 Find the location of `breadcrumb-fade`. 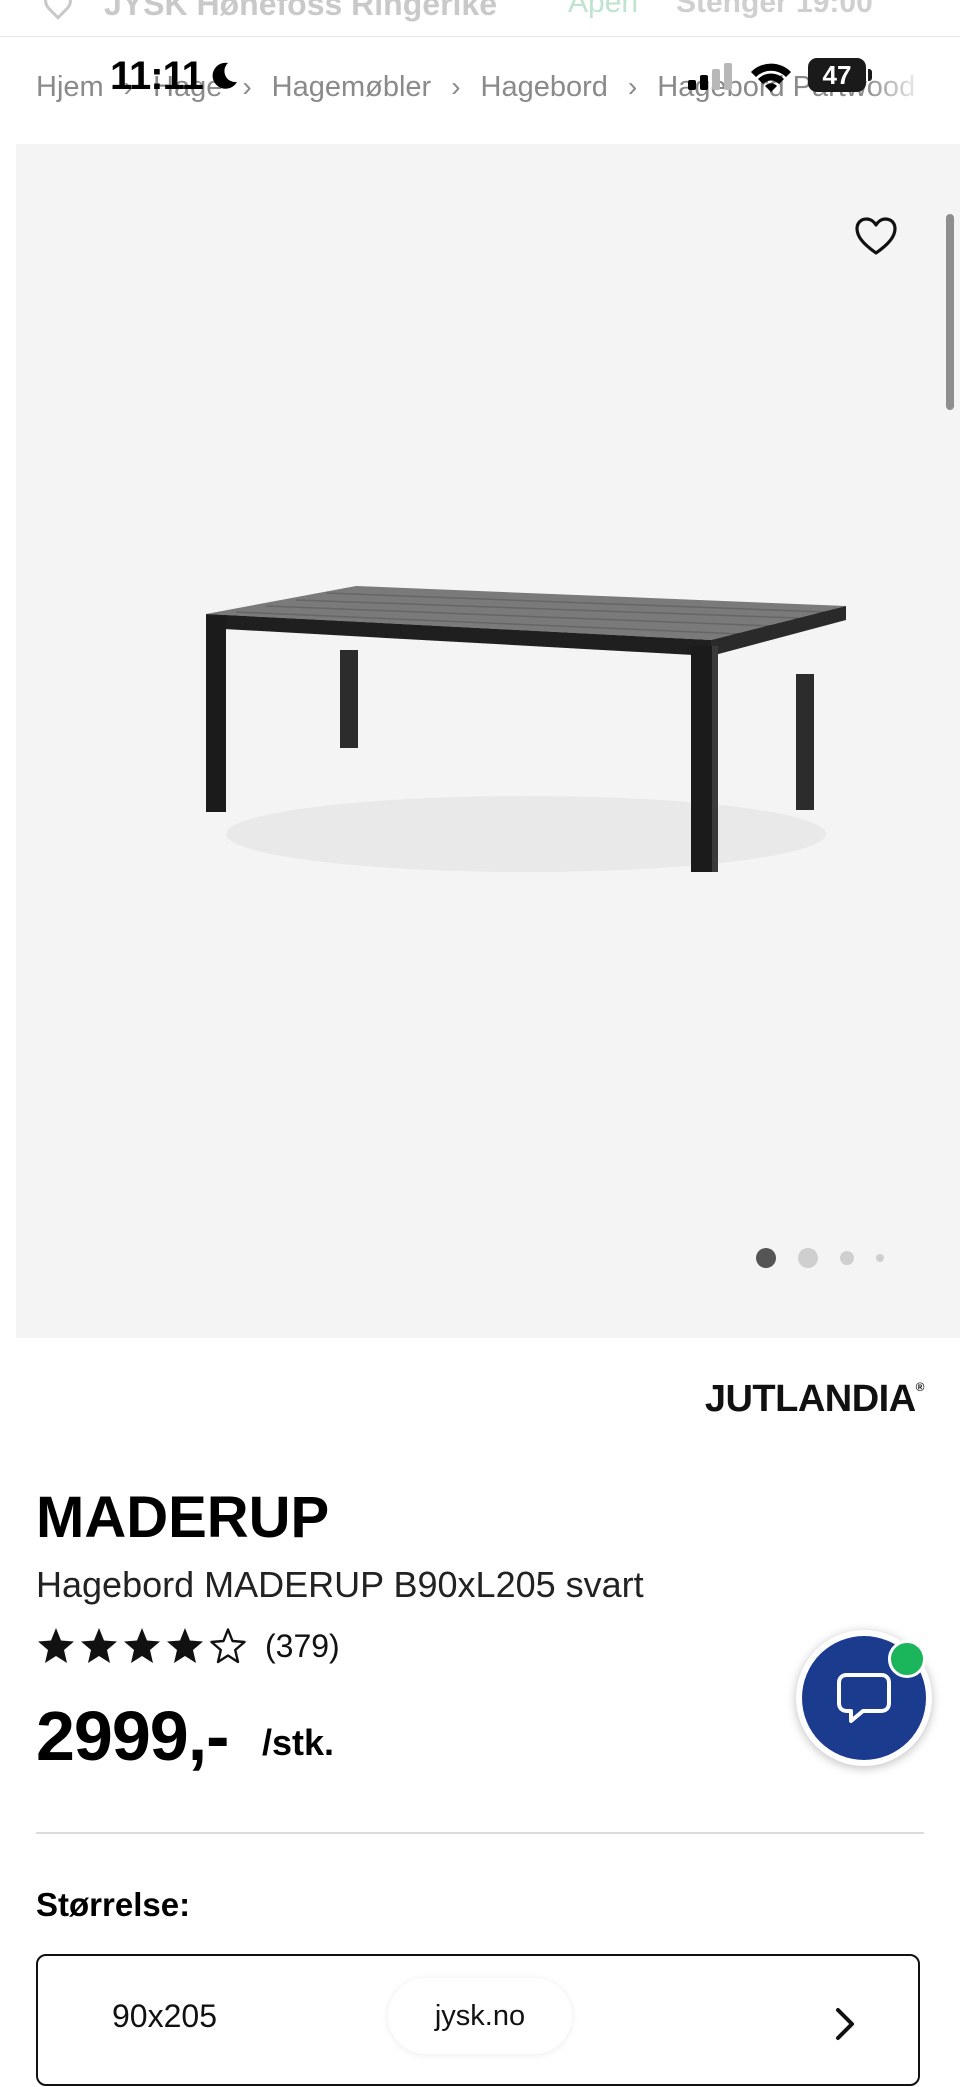

breadcrumb-fade is located at coordinates (896, 87).